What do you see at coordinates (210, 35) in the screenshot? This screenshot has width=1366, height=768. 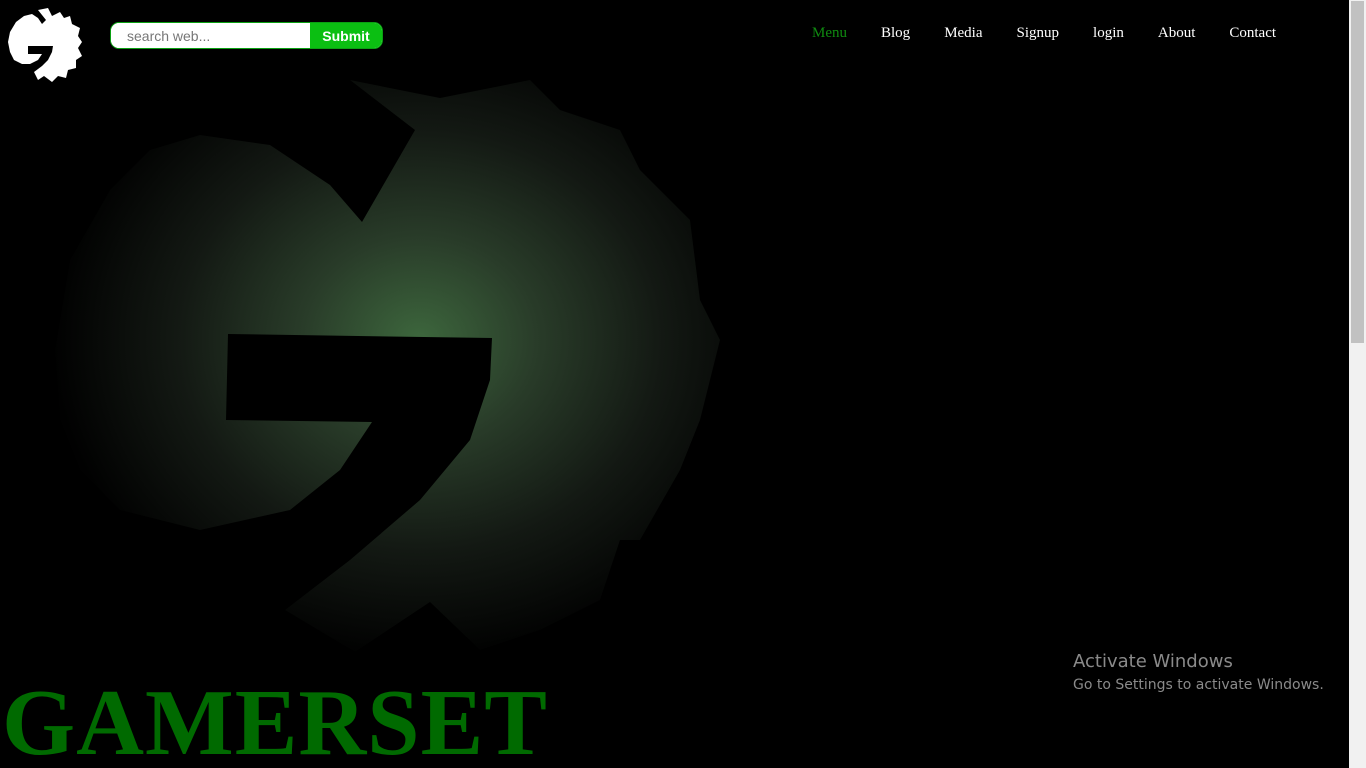 I see `search-input` at bounding box center [210, 35].